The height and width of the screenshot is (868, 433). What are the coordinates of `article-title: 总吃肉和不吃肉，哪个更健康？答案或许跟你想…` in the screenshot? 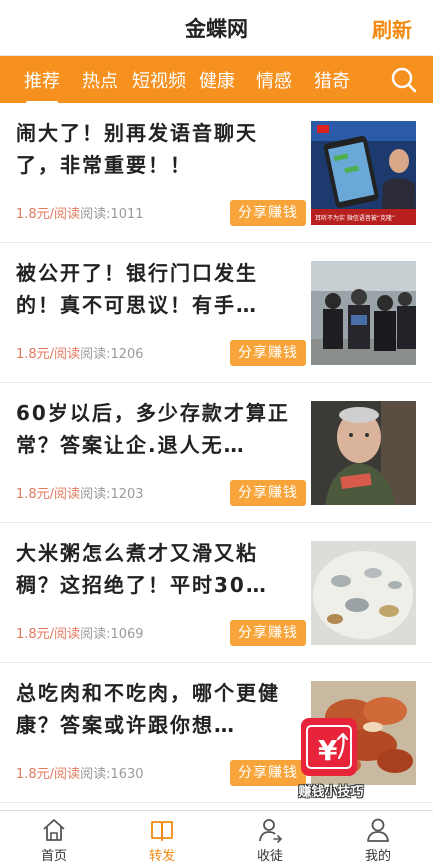 It's located at (158, 709).